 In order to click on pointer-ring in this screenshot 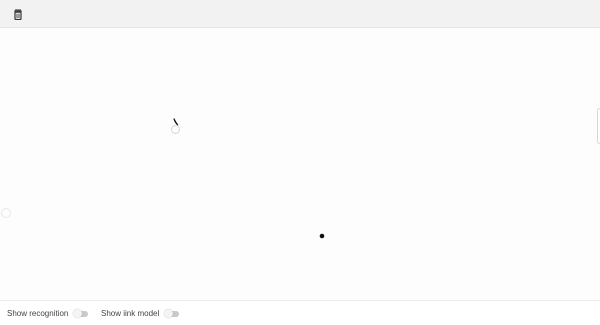, I will do `click(175, 129)`.